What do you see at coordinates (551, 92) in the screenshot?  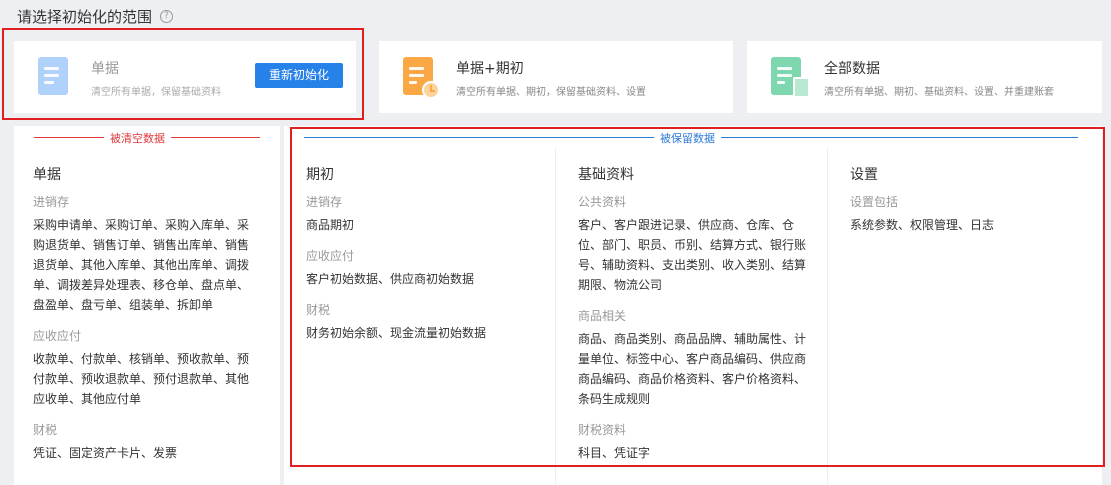 I see `option-desc: 清空所有单据、期初，保留基础资料、设置` at bounding box center [551, 92].